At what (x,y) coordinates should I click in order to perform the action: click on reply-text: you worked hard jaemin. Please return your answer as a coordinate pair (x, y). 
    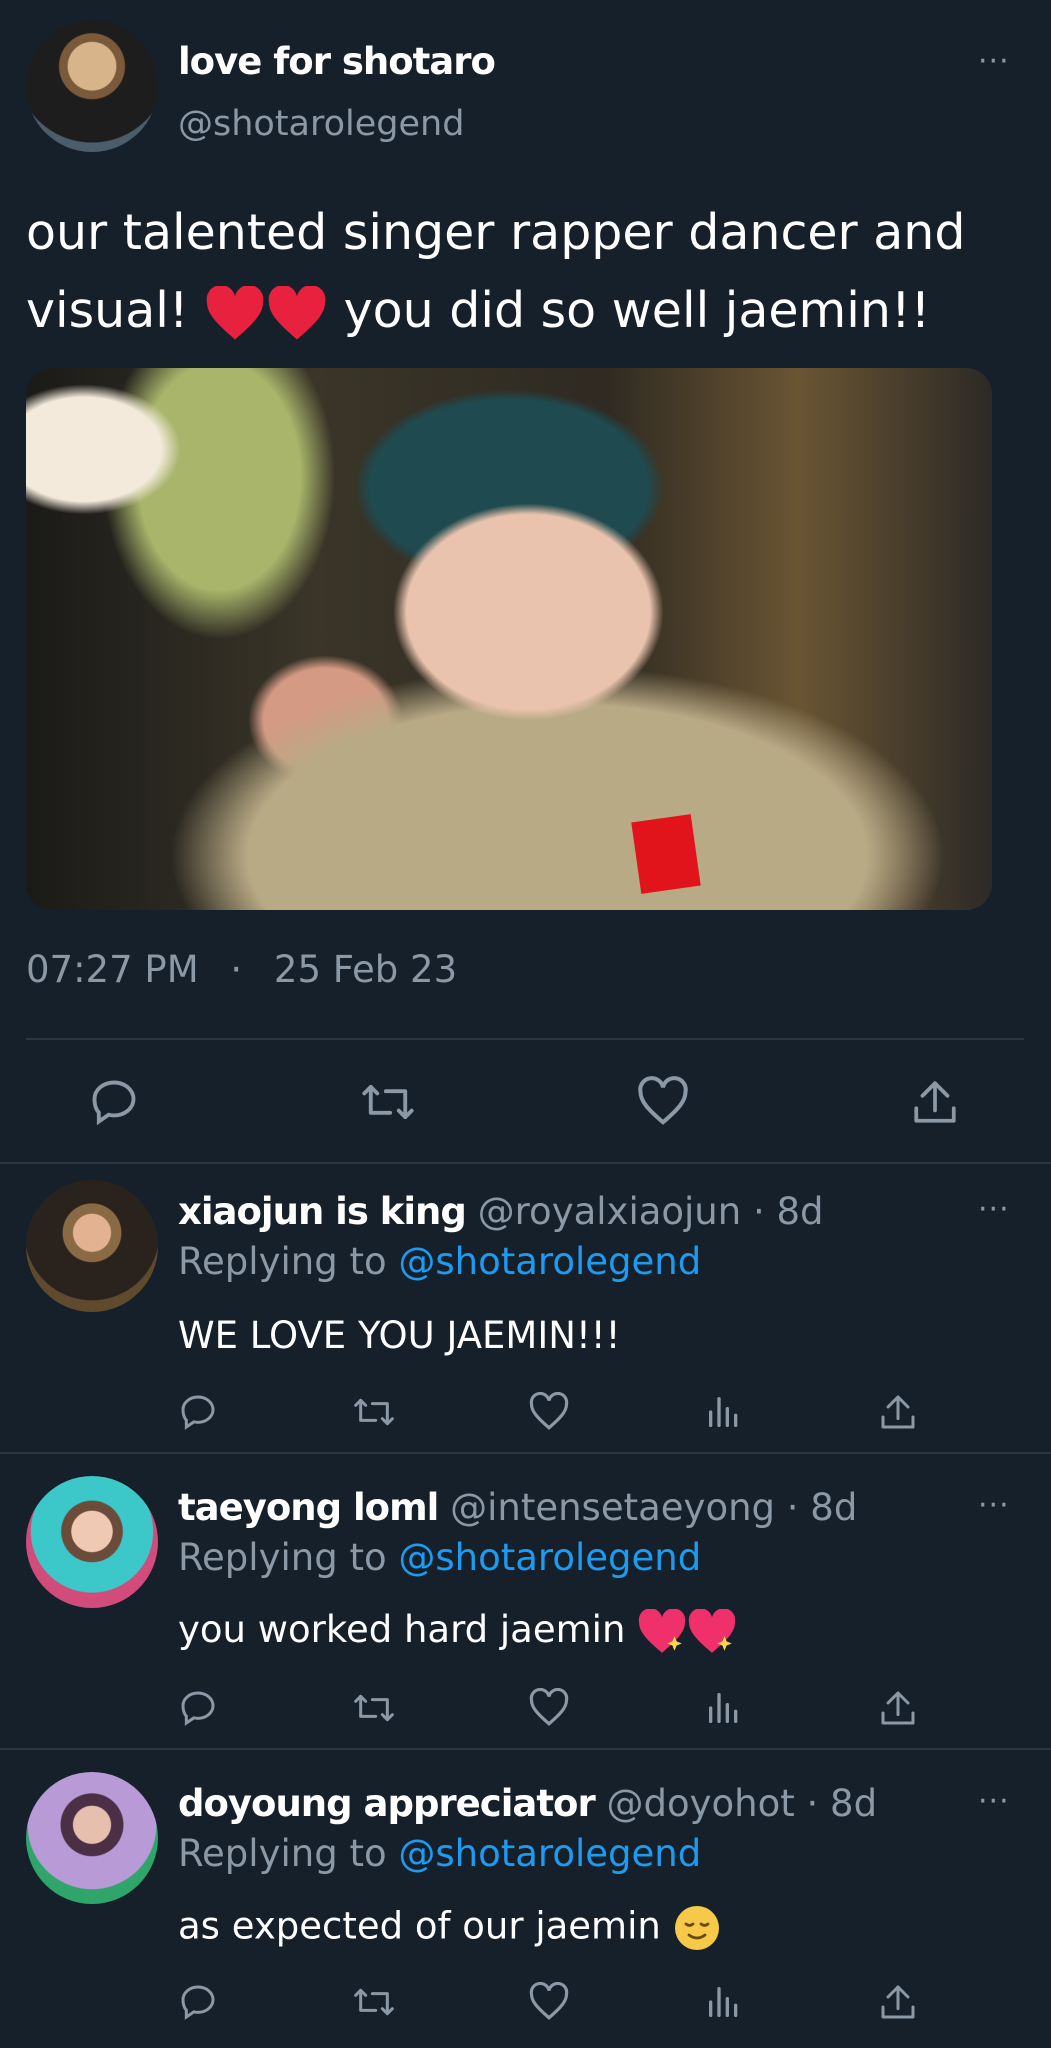
    Looking at the image, I should click on (457, 1631).